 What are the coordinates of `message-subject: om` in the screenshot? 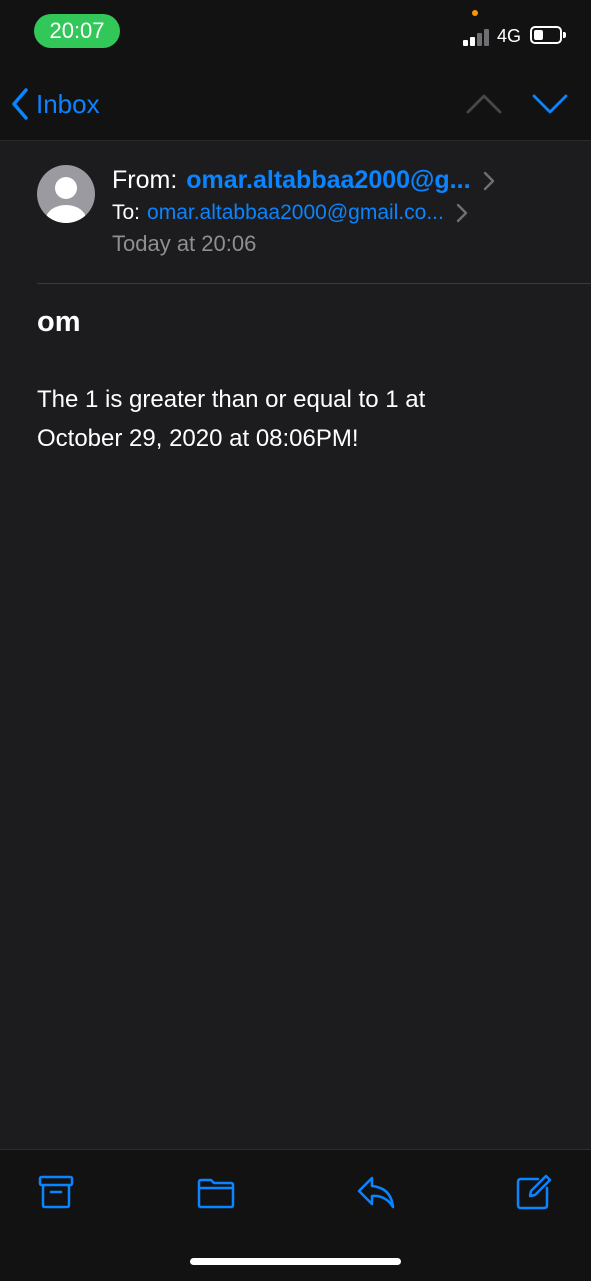 It's located at (59, 322).